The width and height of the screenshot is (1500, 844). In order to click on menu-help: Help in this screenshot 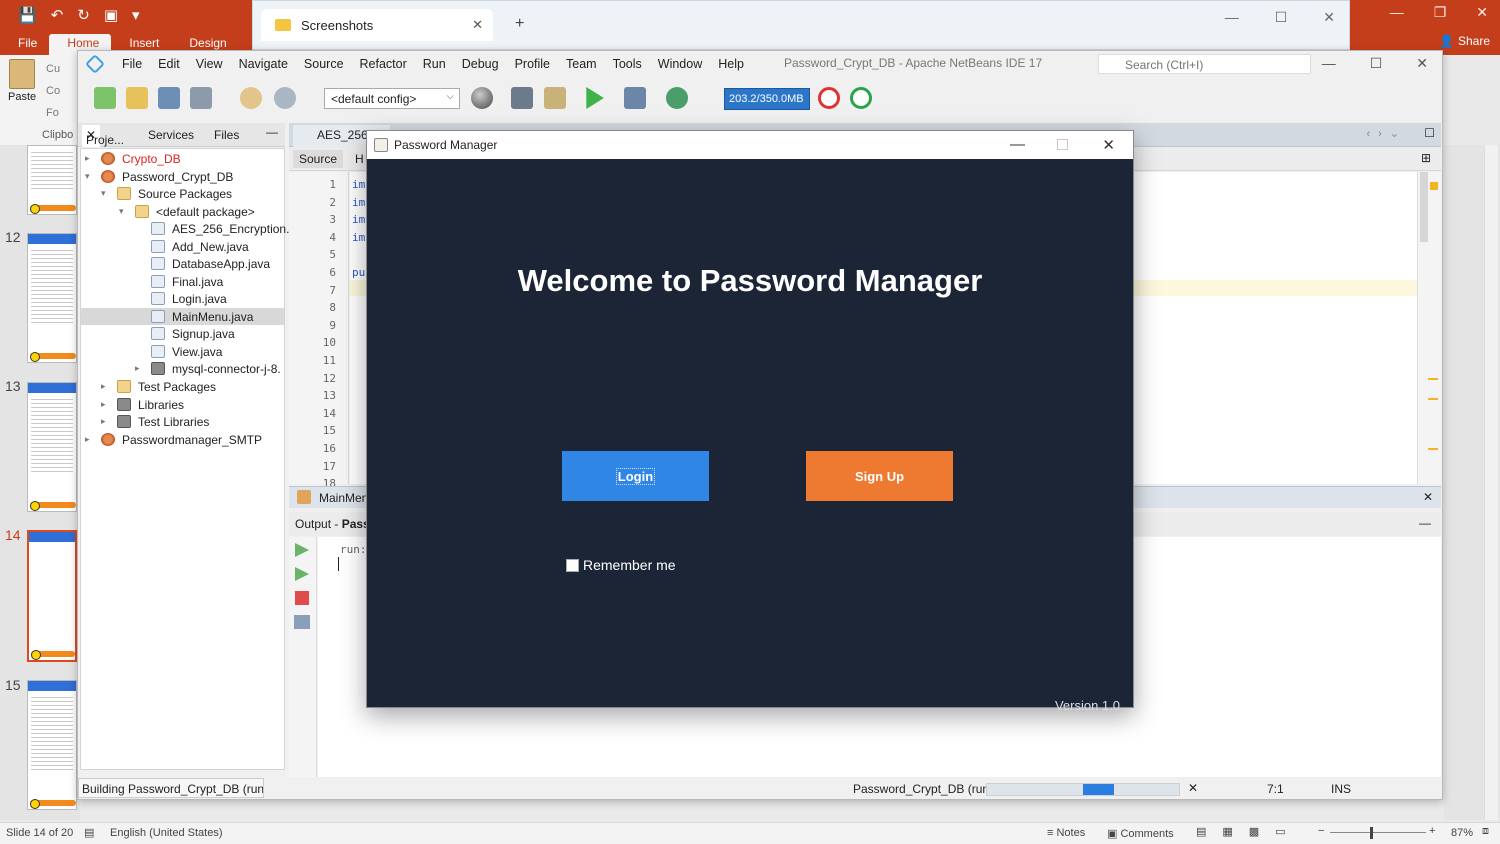, I will do `click(731, 64)`.